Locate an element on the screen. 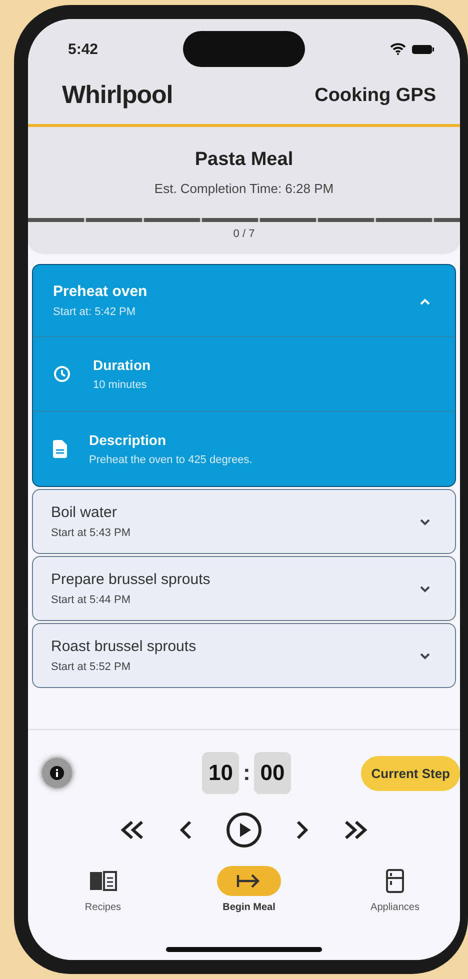 The width and height of the screenshot is (468, 979). info-icon is located at coordinates (57, 773).